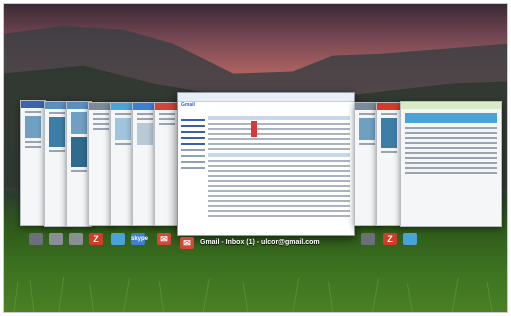 The width and height of the screenshot is (511, 316). Describe the element at coordinates (187, 243) in the screenshot. I see `gmail-active-icon: ✉` at that location.